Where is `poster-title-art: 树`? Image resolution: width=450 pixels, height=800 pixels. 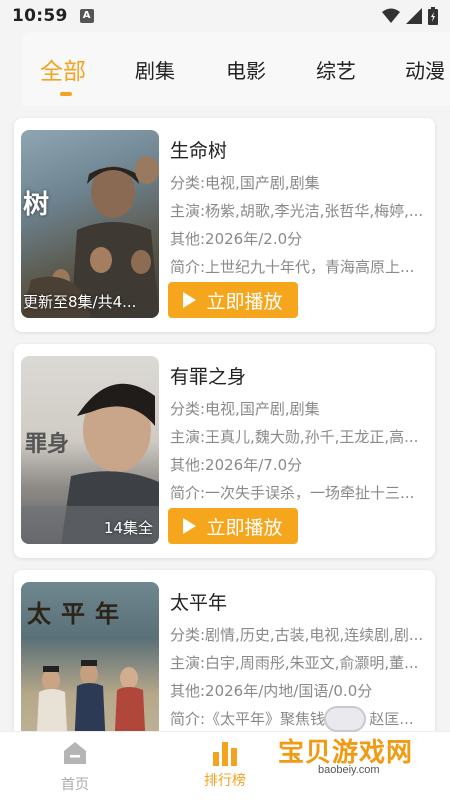
poster-title-art: 树 is located at coordinates (36, 205).